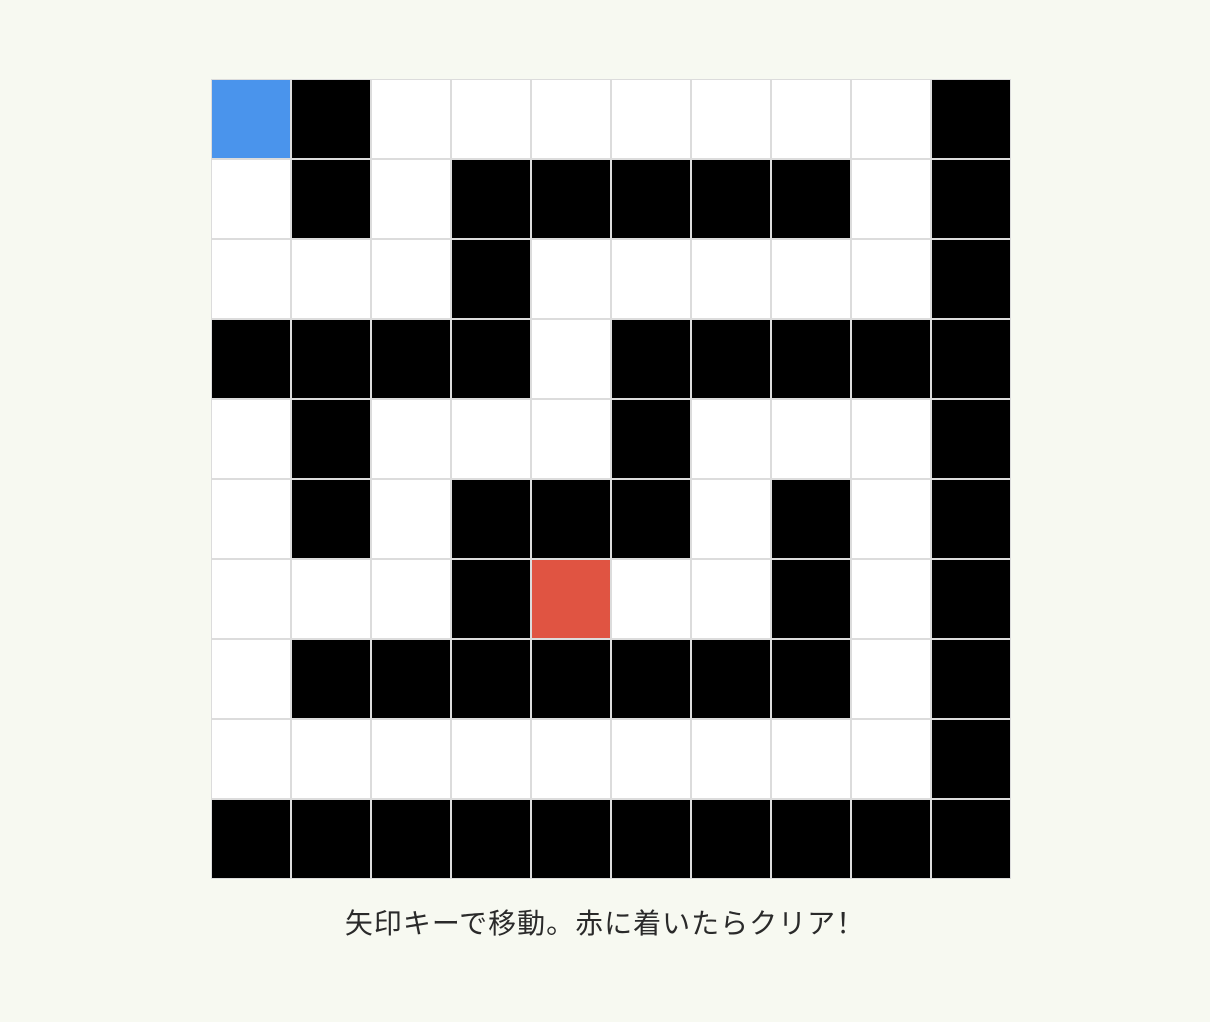 Image resolution: width=1210 pixels, height=1022 pixels. I want to click on goal-cell, so click(571, 599).